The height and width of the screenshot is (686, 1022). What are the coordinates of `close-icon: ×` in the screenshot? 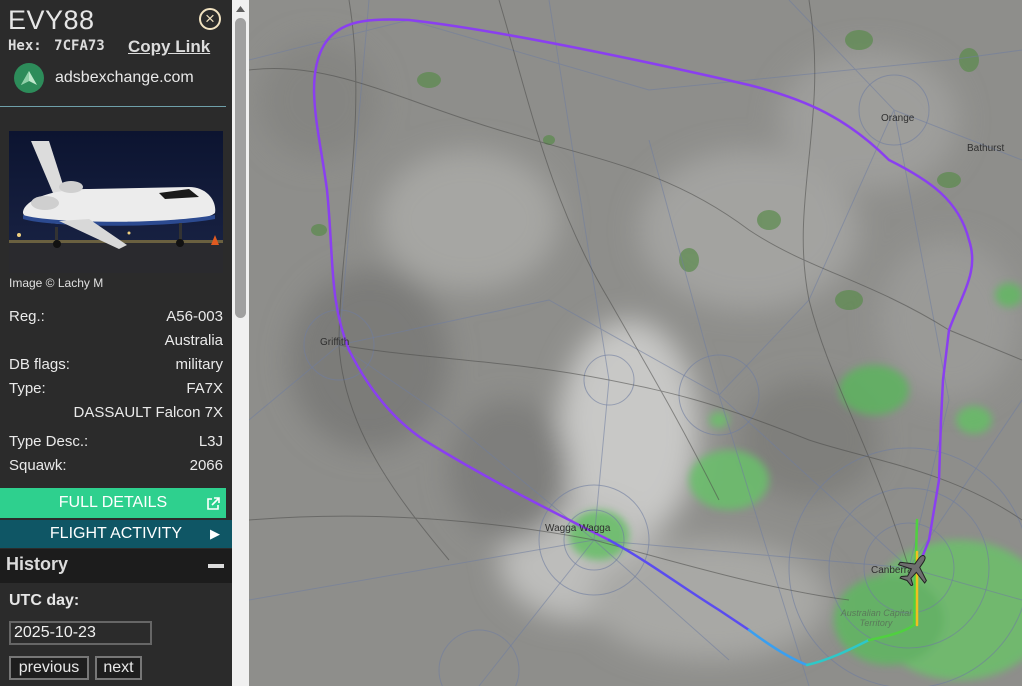 It's located at (210, 18).